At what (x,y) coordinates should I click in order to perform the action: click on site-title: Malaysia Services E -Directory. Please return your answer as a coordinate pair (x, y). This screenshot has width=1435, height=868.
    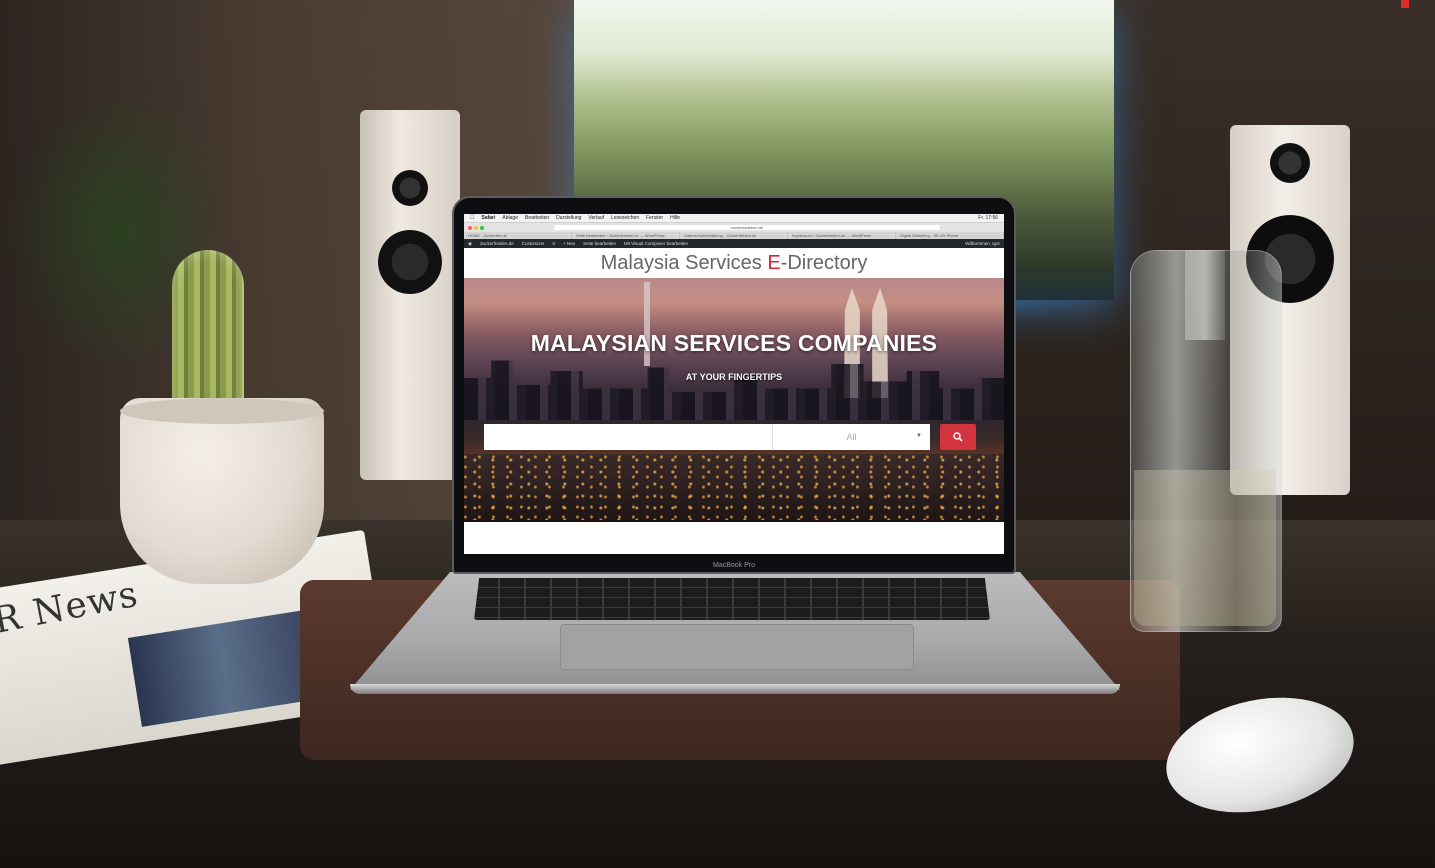
    Looking at the image, I should click on (734, 263).